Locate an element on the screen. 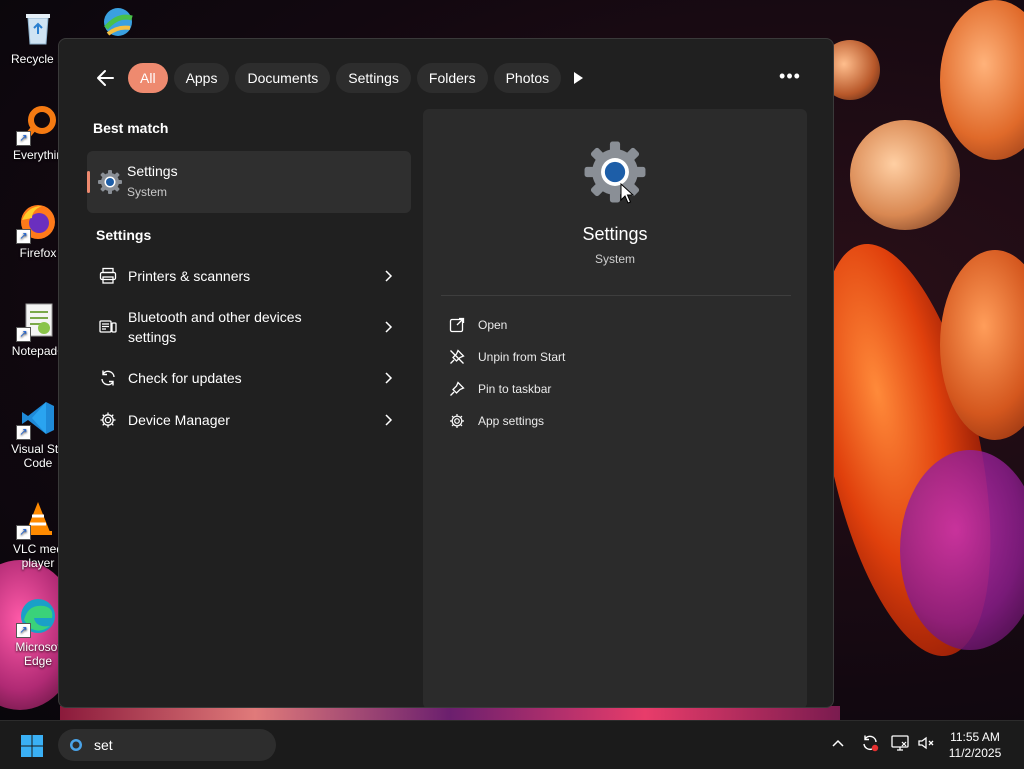  firefox-icon: ↗ is located at coordinates (37, 223).